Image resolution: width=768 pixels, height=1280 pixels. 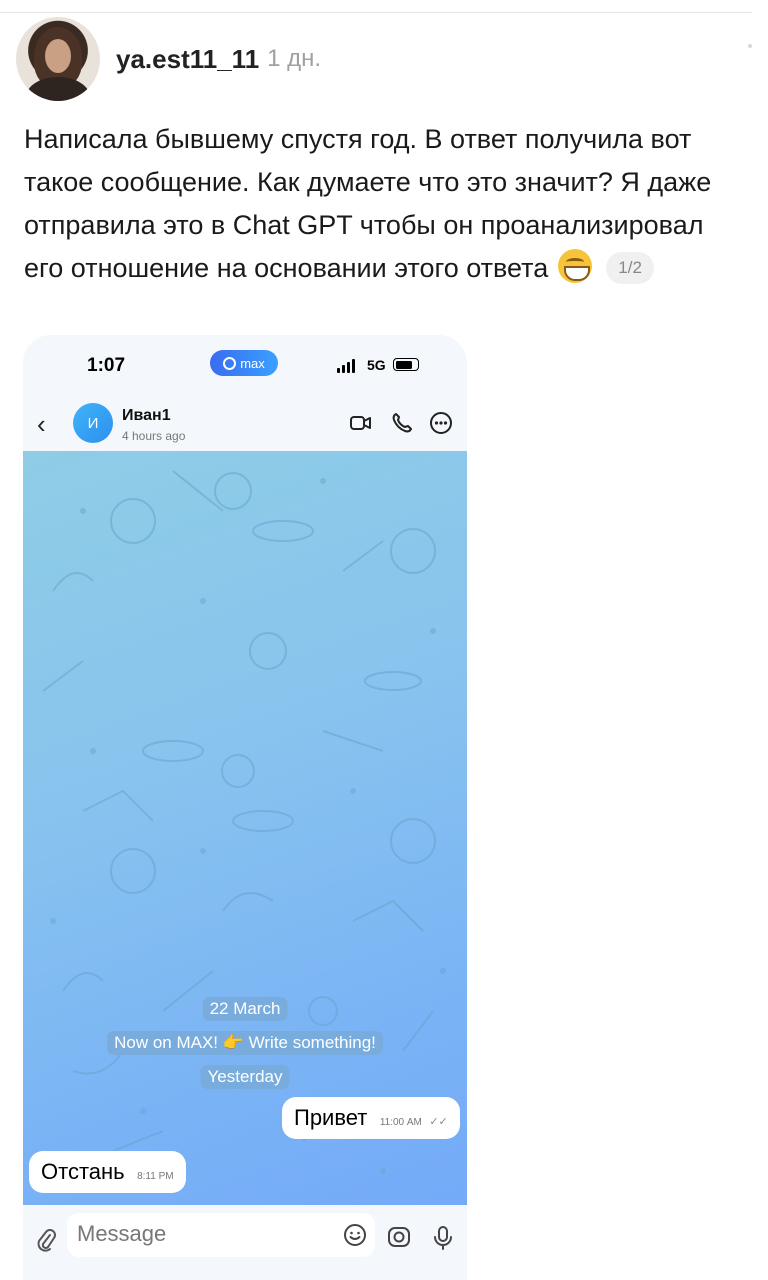 I want to click on max-app-badge: max, so click(x=244, y=363).